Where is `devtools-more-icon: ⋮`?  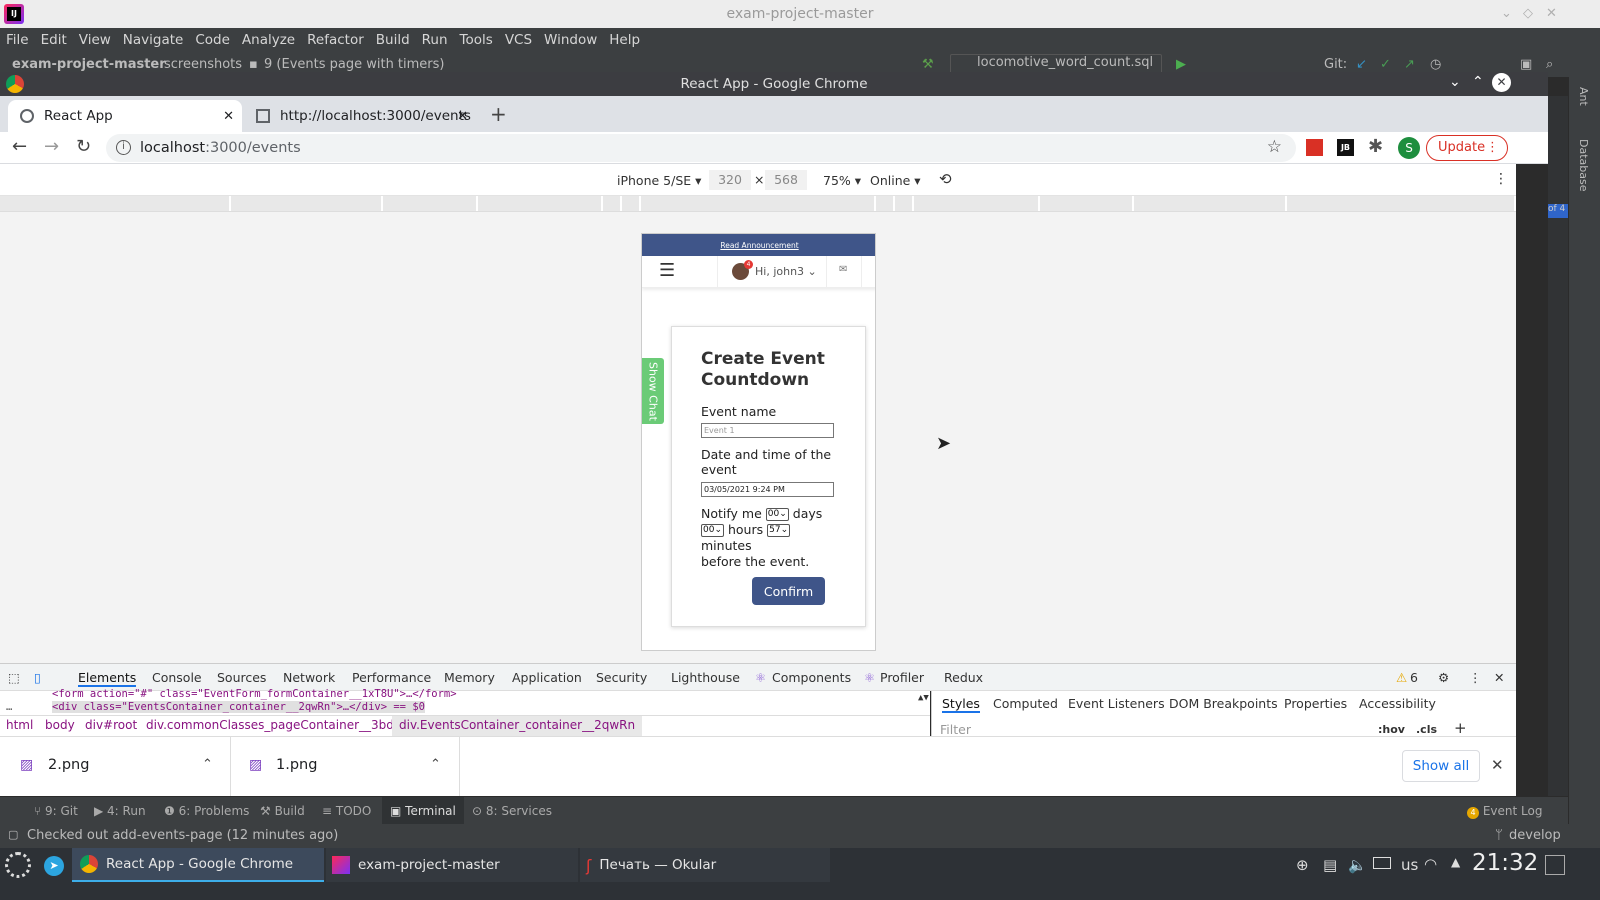 devtools-more-icon: ⋮ is located at coordinates (1475, 677).